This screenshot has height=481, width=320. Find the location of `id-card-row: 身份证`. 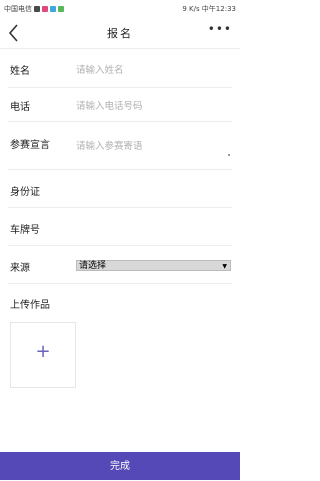

id-card-row: 身份证 is located at coordinates (120, 189).